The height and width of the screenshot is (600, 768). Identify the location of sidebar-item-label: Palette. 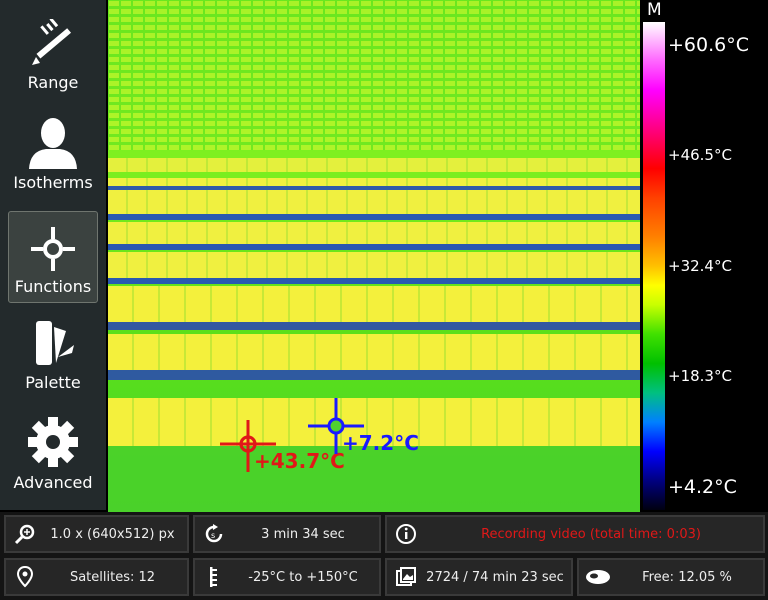
(53, 382).